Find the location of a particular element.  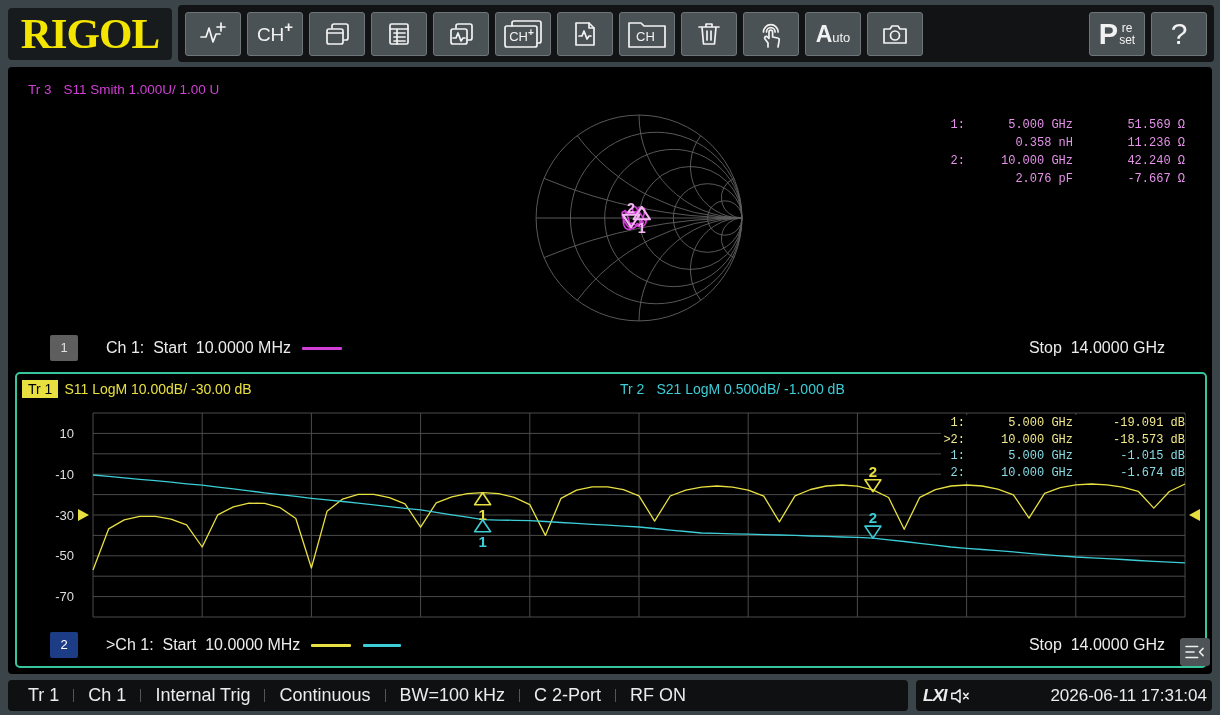

trace-label: Tr 1 is located at coordinates (40, 389).